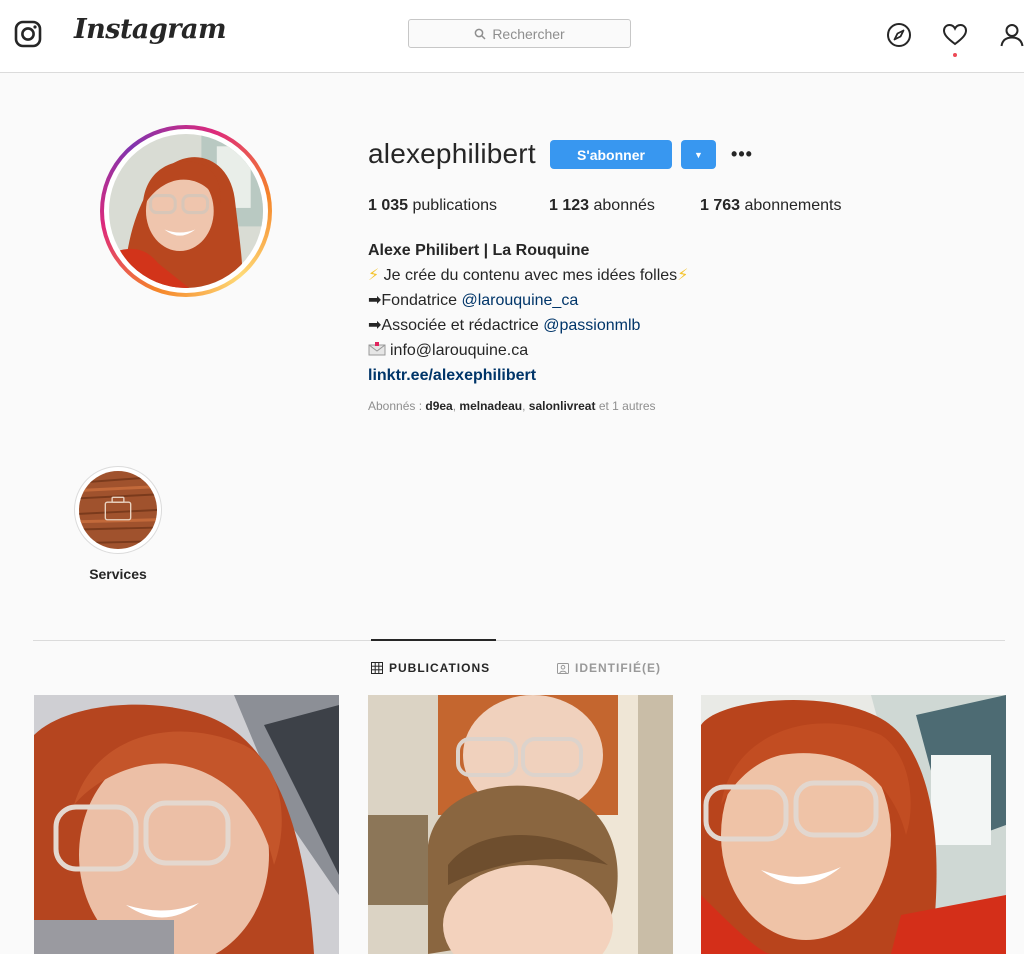 This screenshot has height=954, width=1024. What do you see at coordinates (519, 300) in the screenshot?
I see `mention-link: @larouquine_ca` at bounding box center [519, 300].